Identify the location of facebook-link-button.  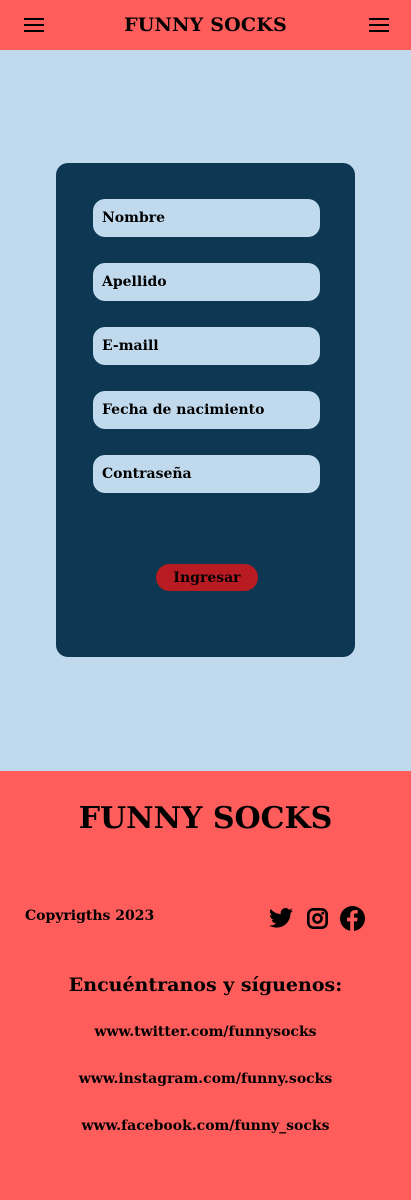
(352, 918).